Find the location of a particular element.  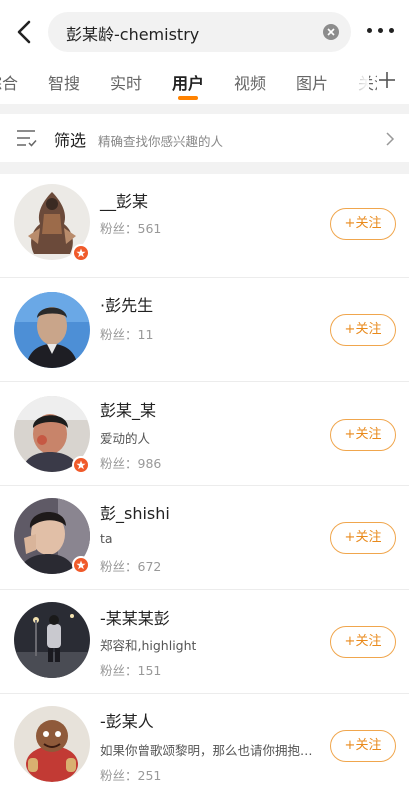

user-name: 彭某_某 is located at coordinates (128, 409).